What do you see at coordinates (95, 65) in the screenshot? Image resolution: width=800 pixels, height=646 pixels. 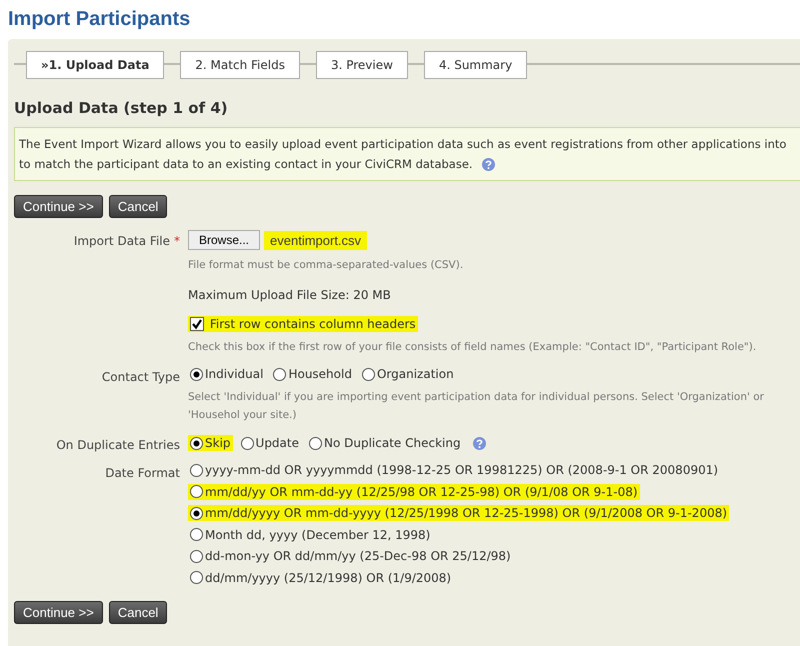 I see `wizard-tab: »1. Upload Data` at bounding box center [95, 65].